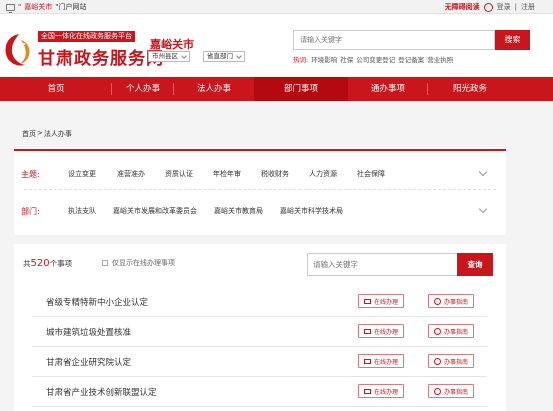 The width and height of the screenshot is (553, 411). I want to click on query-button: 查询, so click(475, 264).